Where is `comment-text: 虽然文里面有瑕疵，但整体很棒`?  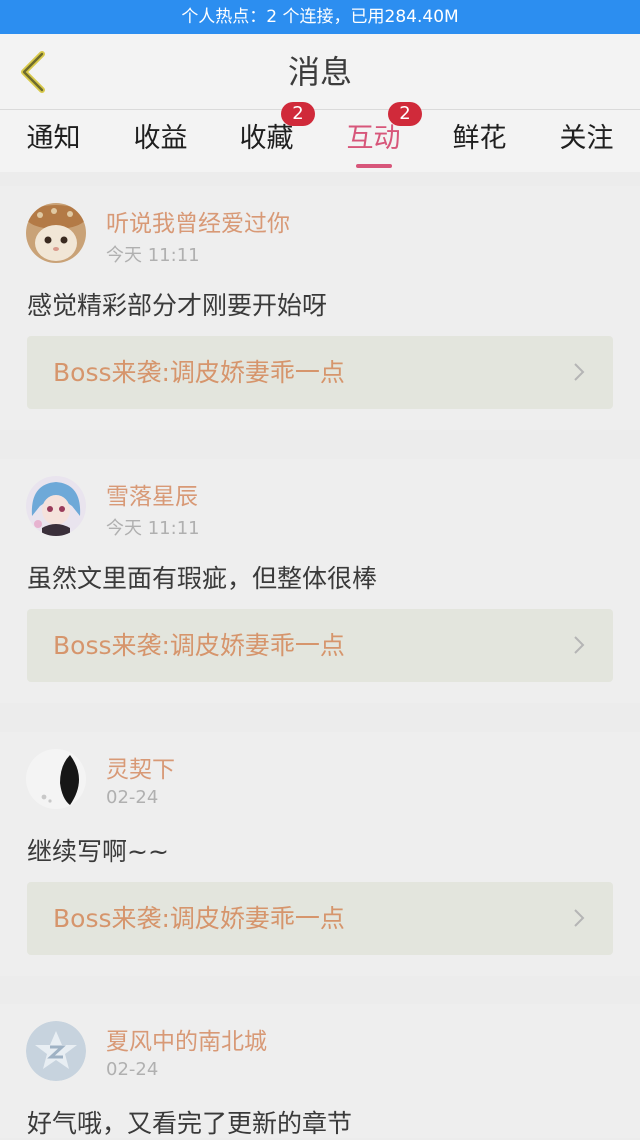 comment-text: 虽然文里面有瑕疵，但整体很棒 is located at coordinates (202, 578).